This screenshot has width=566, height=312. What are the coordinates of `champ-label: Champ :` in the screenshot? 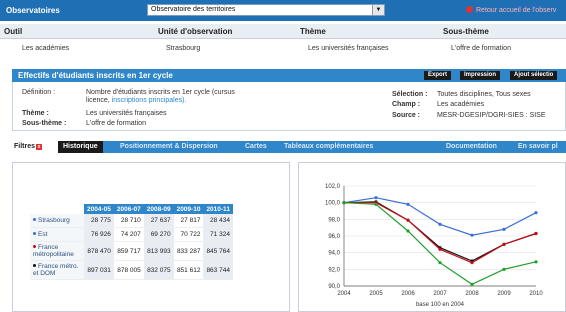 It's located at (406, 104).